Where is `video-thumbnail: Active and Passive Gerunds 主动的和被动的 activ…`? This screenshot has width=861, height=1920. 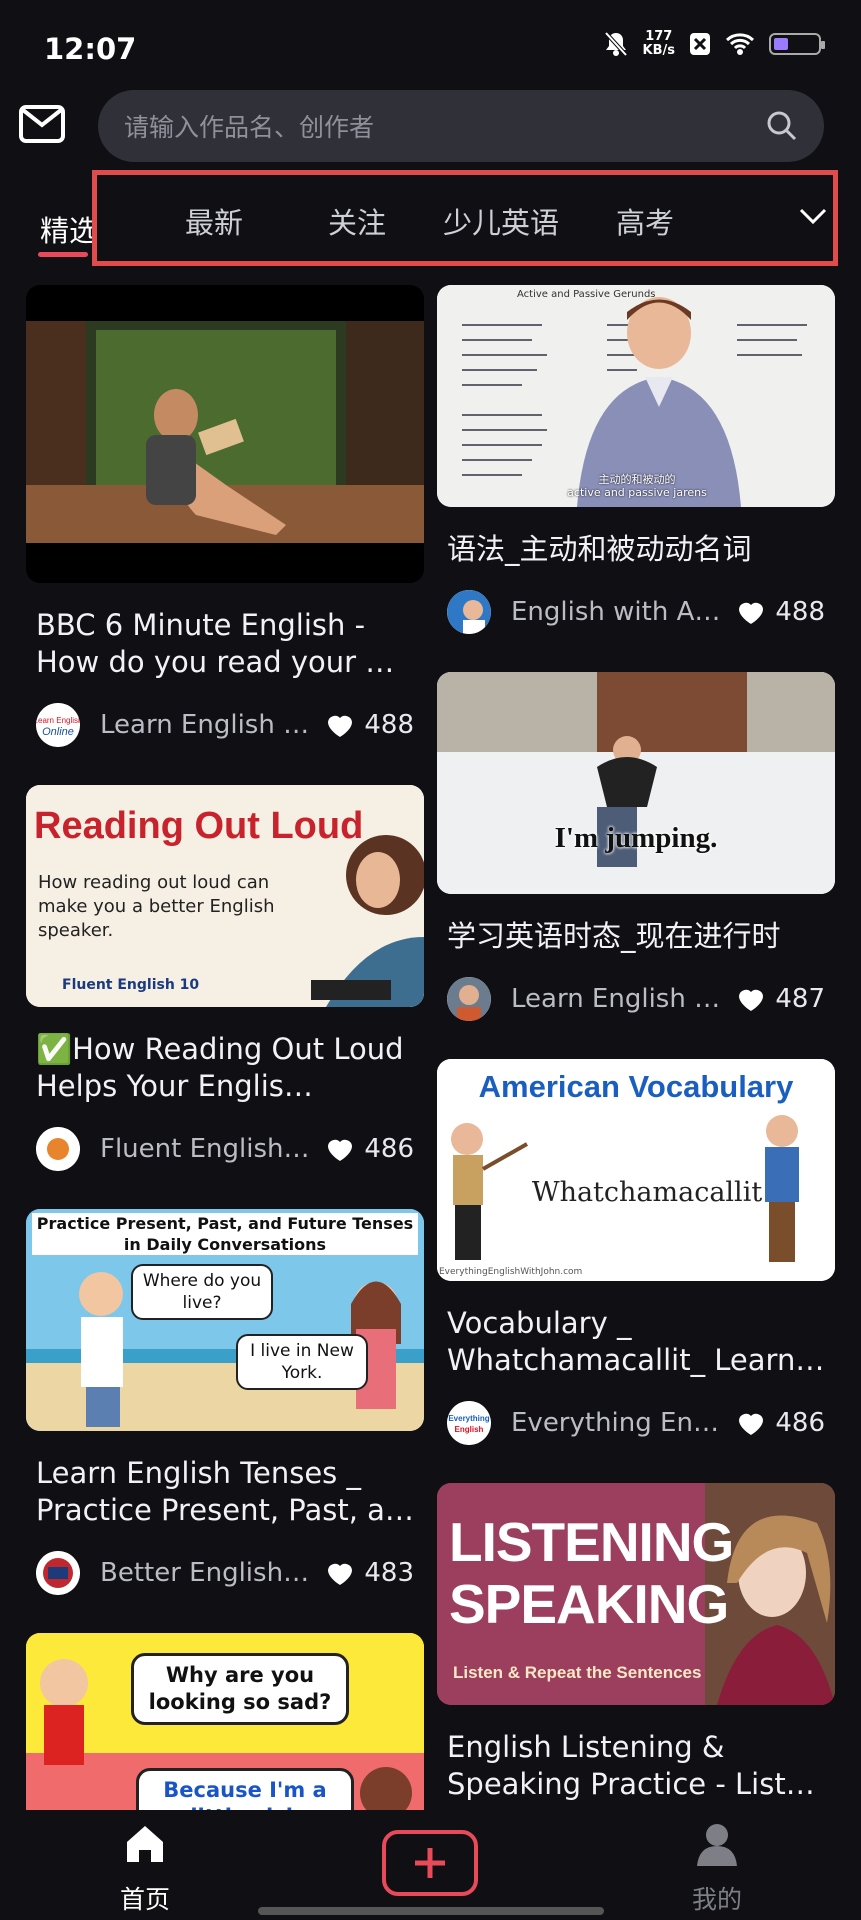 video-thumbnail: Active and Passive Gerunds 主动的和被动的 activ… is located at coordinates (636, 396).